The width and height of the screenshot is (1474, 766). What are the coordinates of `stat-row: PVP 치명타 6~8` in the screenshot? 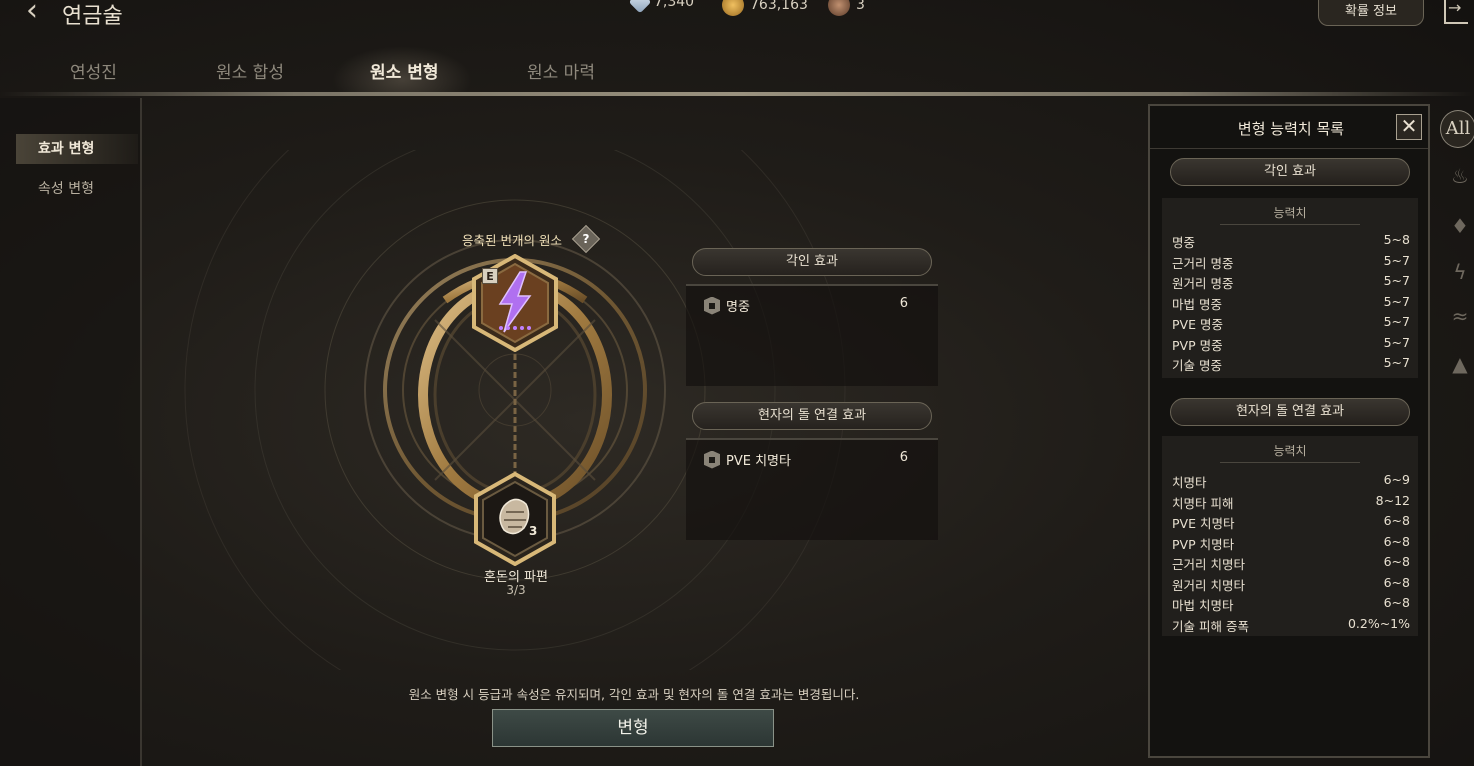 It's located at (1291, 543).